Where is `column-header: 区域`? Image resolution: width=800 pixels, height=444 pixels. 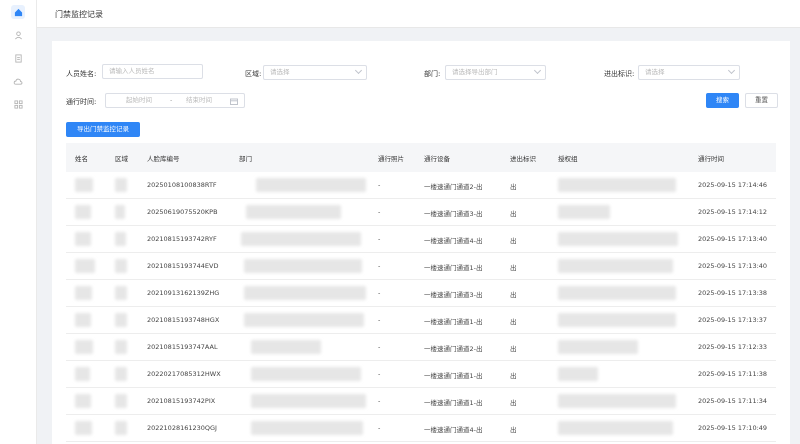
column-header: 区域 is located at coordinates (121, 159).